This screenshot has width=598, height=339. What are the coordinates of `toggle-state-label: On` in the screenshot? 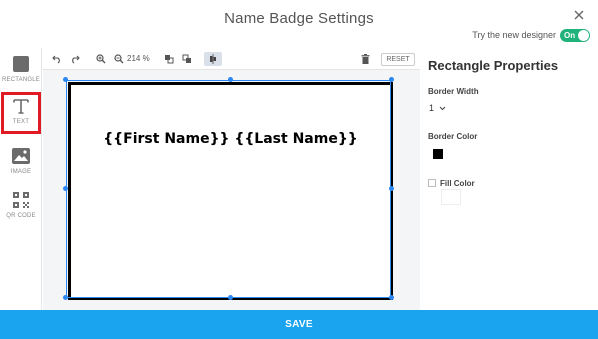 It's located at (570, 35).